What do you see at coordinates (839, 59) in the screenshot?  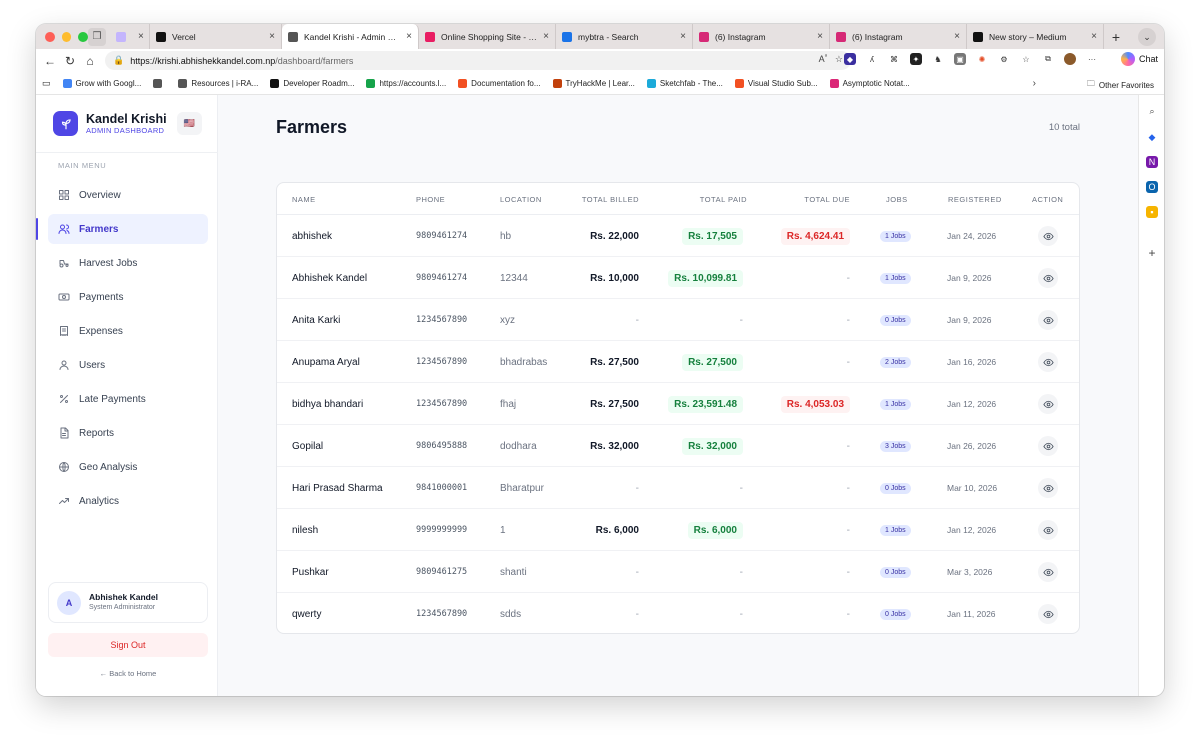 I see `favorite-star-icon: ☆` at bounding box center [839, 59].